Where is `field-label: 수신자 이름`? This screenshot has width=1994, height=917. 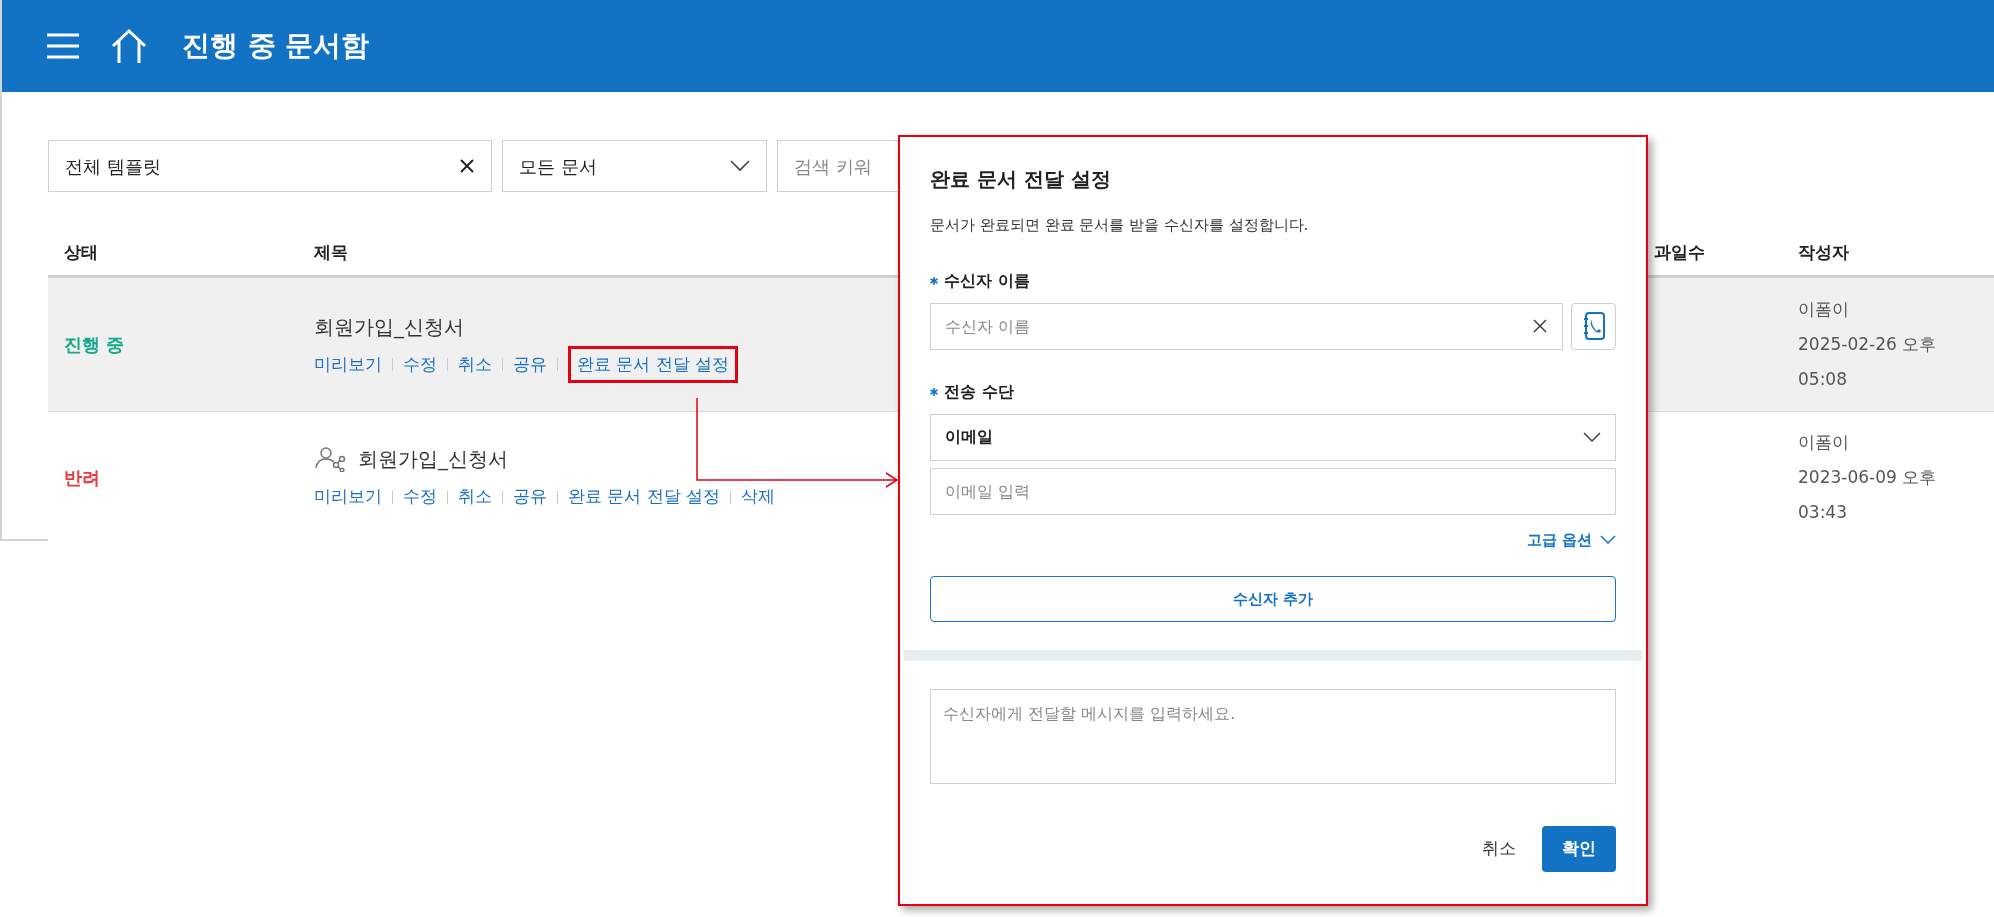 field-label: 수신자 이름 is located at coordinates (987, 280).